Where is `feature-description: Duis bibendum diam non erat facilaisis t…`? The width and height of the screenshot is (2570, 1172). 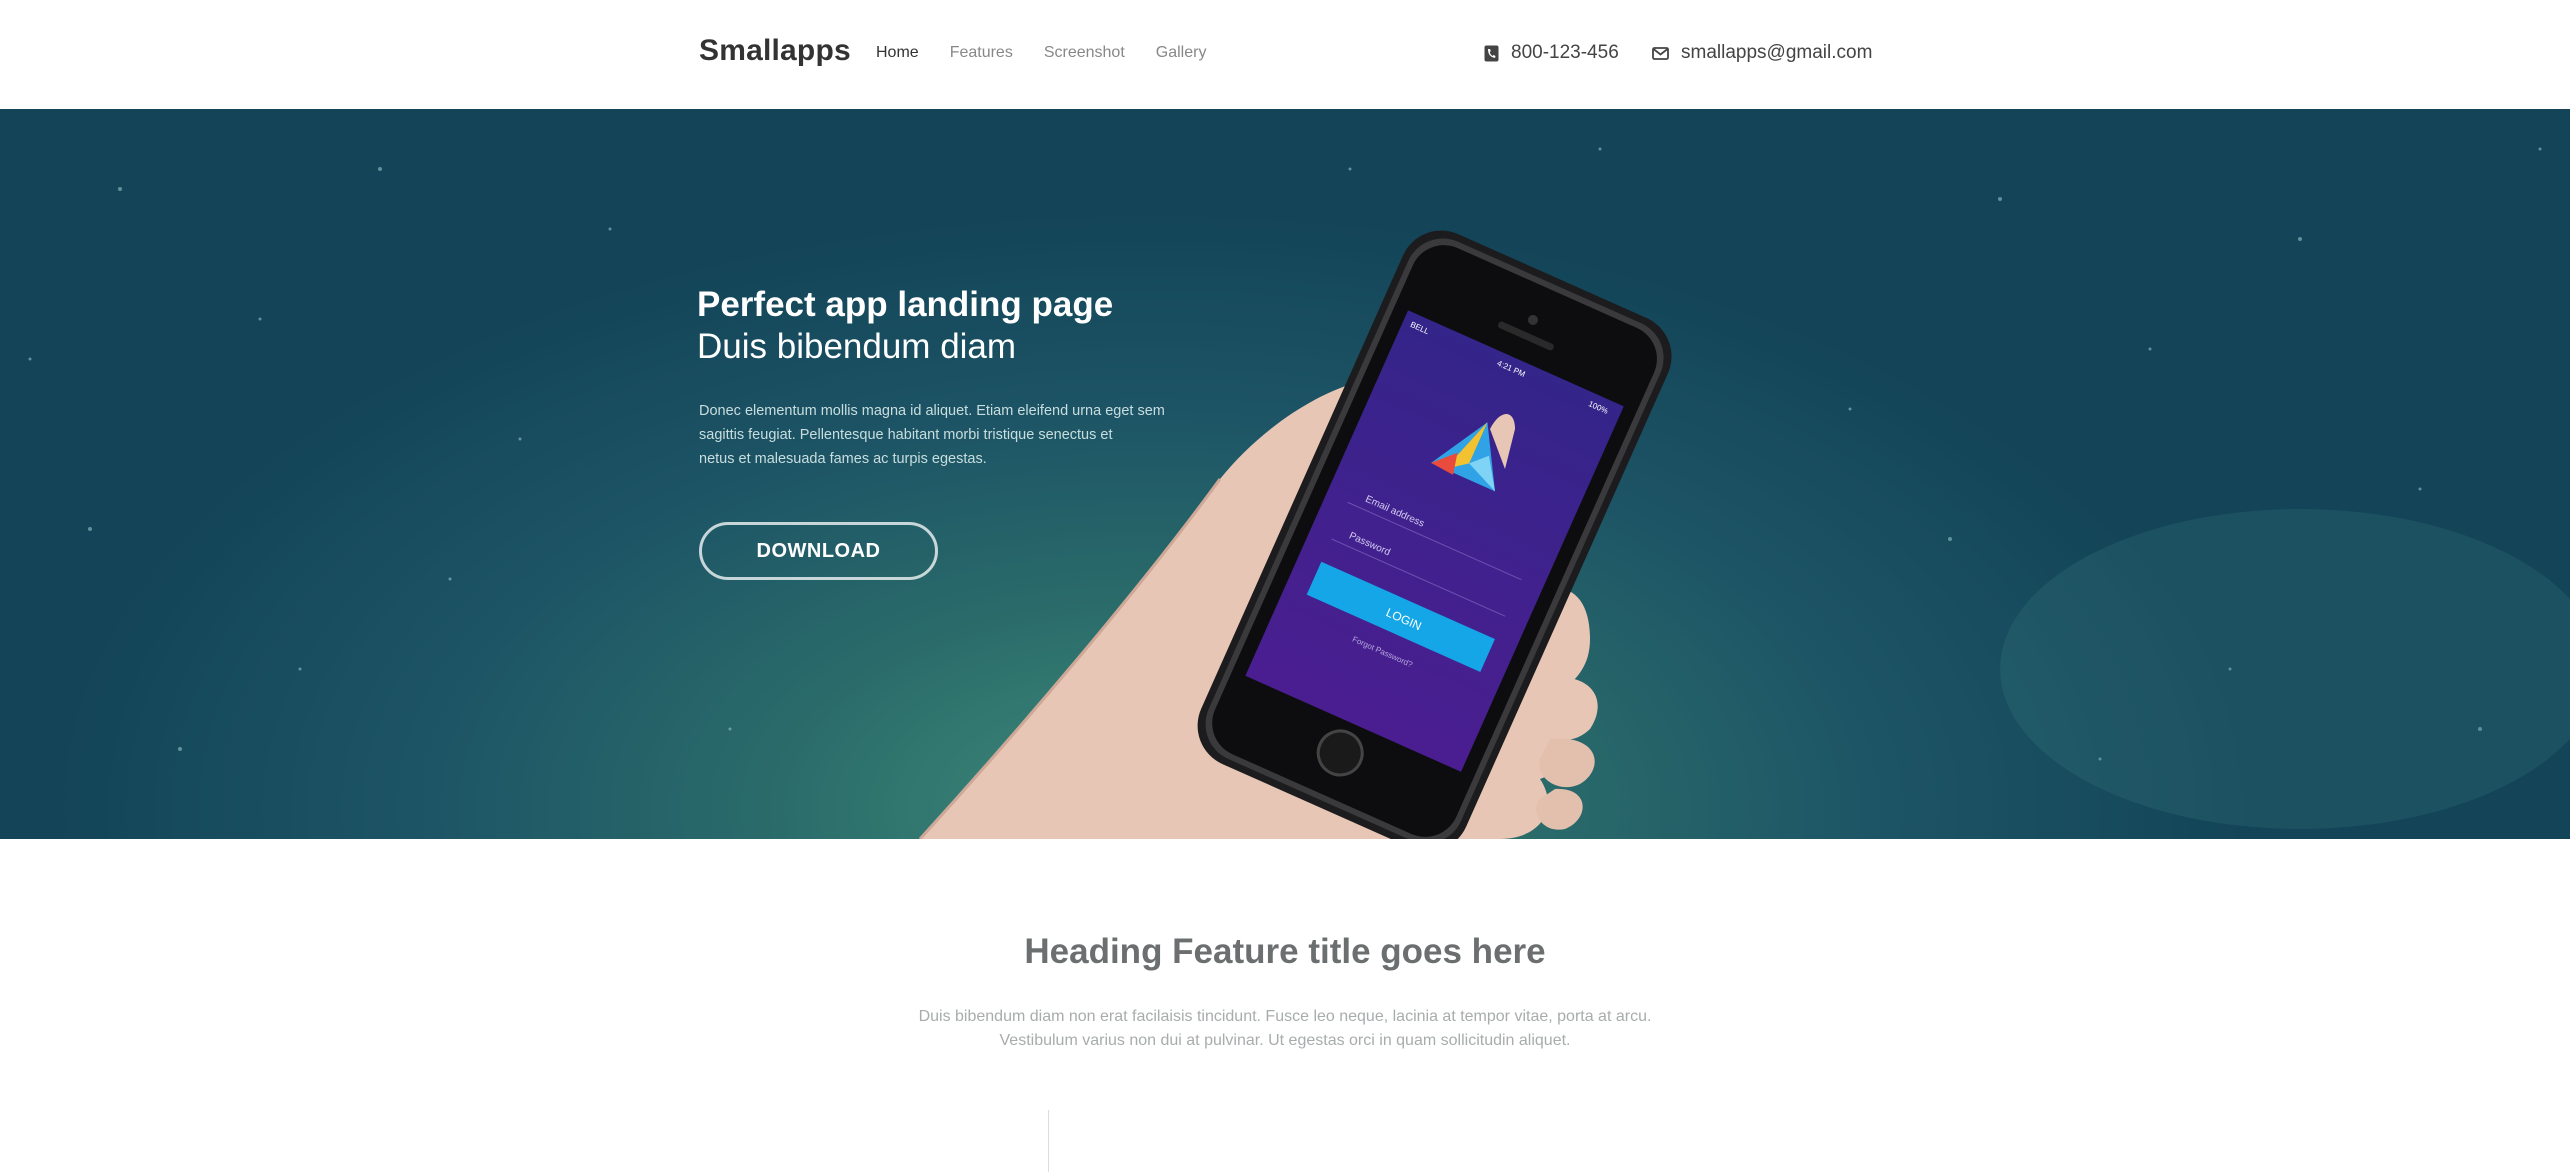
feature-description: Duis bibendum diam non erat facilaisis t… is located at coordinates (1285, 1029).